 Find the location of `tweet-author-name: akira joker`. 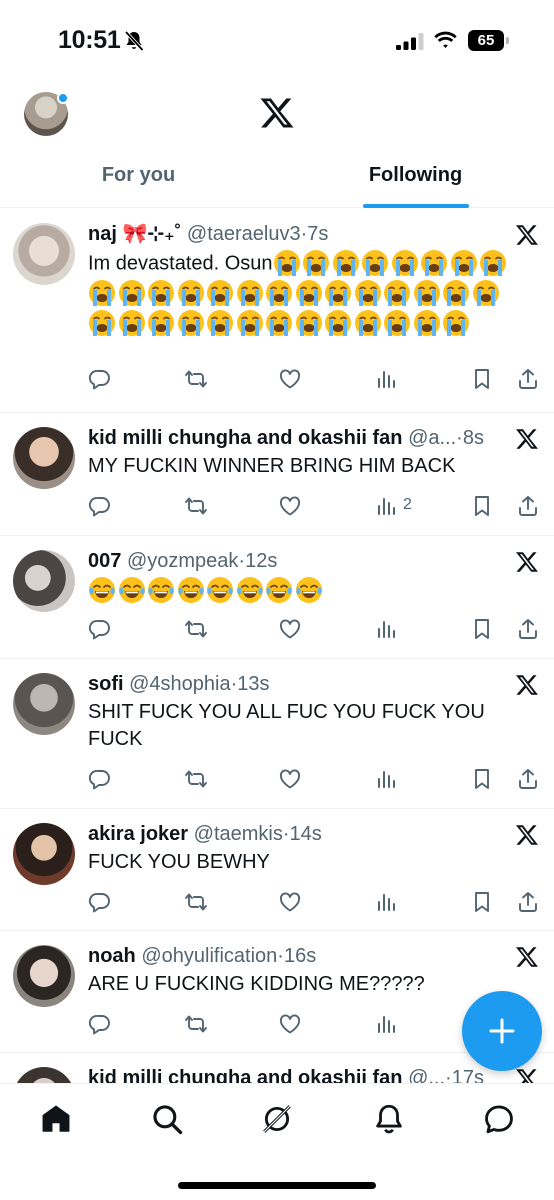

tweet-author-name: akira joker is located at coordinates (138, 834).